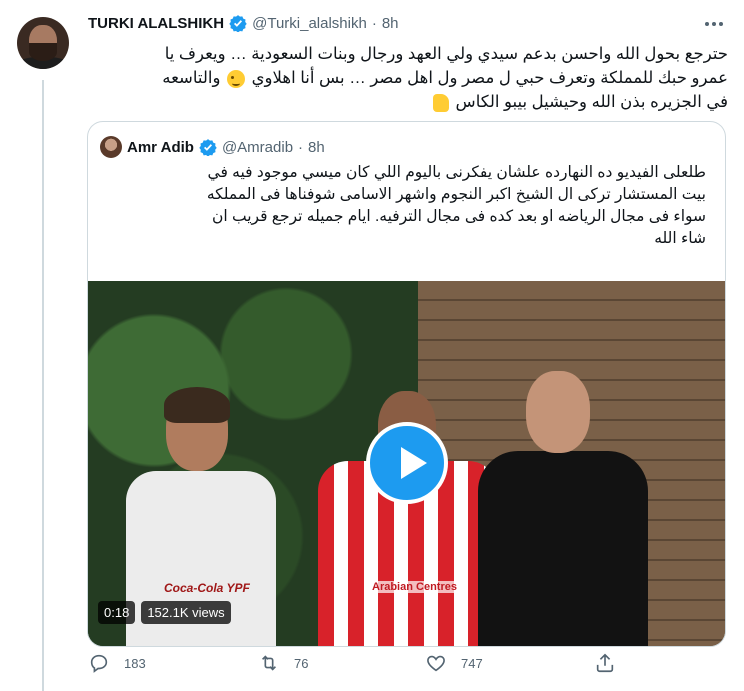 The height and width of the screenshot is (691, 744). What do you see at coordinates (257, 147) in the screenshot?
I see `quoted-author-handle: @Amradib` at bounding box center [257, 147].